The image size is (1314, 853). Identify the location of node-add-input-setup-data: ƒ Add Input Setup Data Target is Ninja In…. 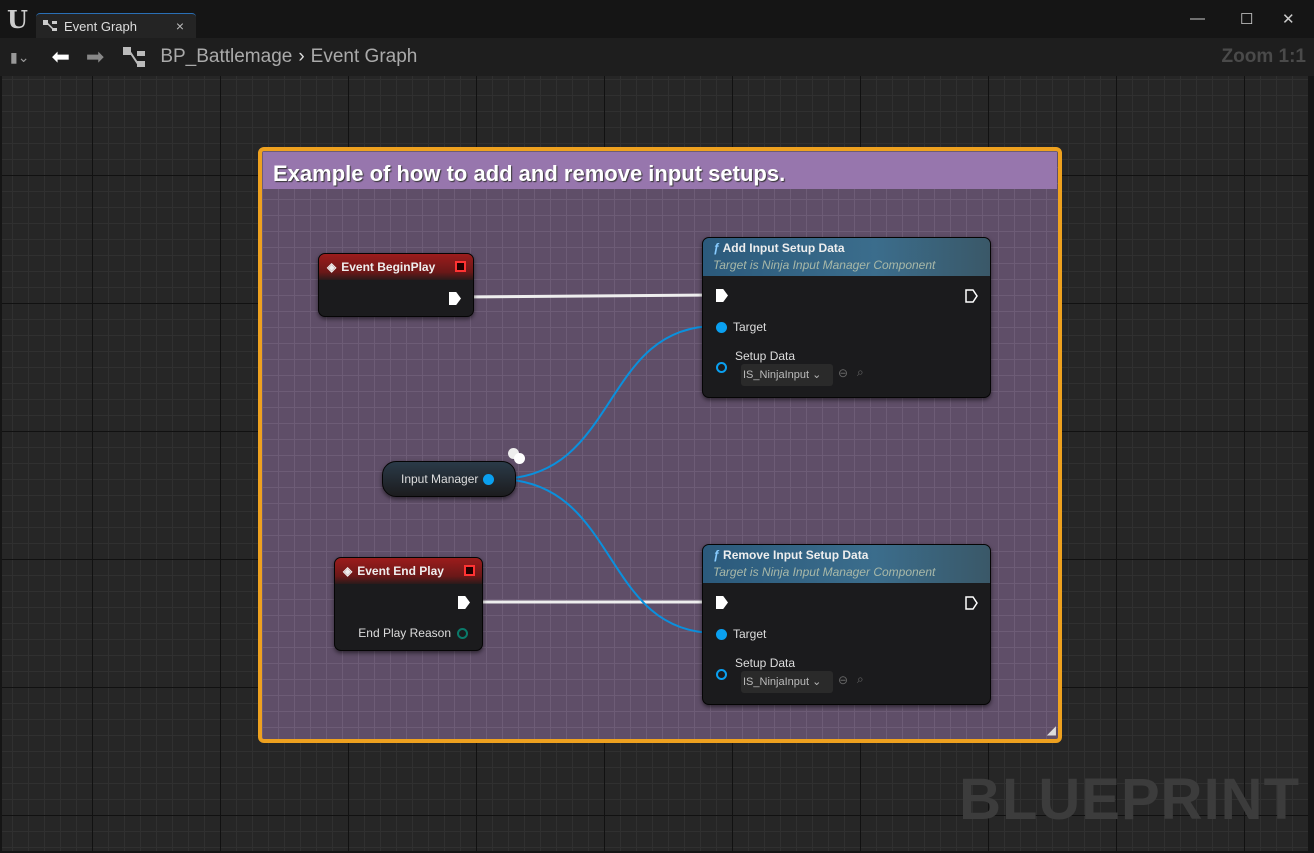
(846, 317).